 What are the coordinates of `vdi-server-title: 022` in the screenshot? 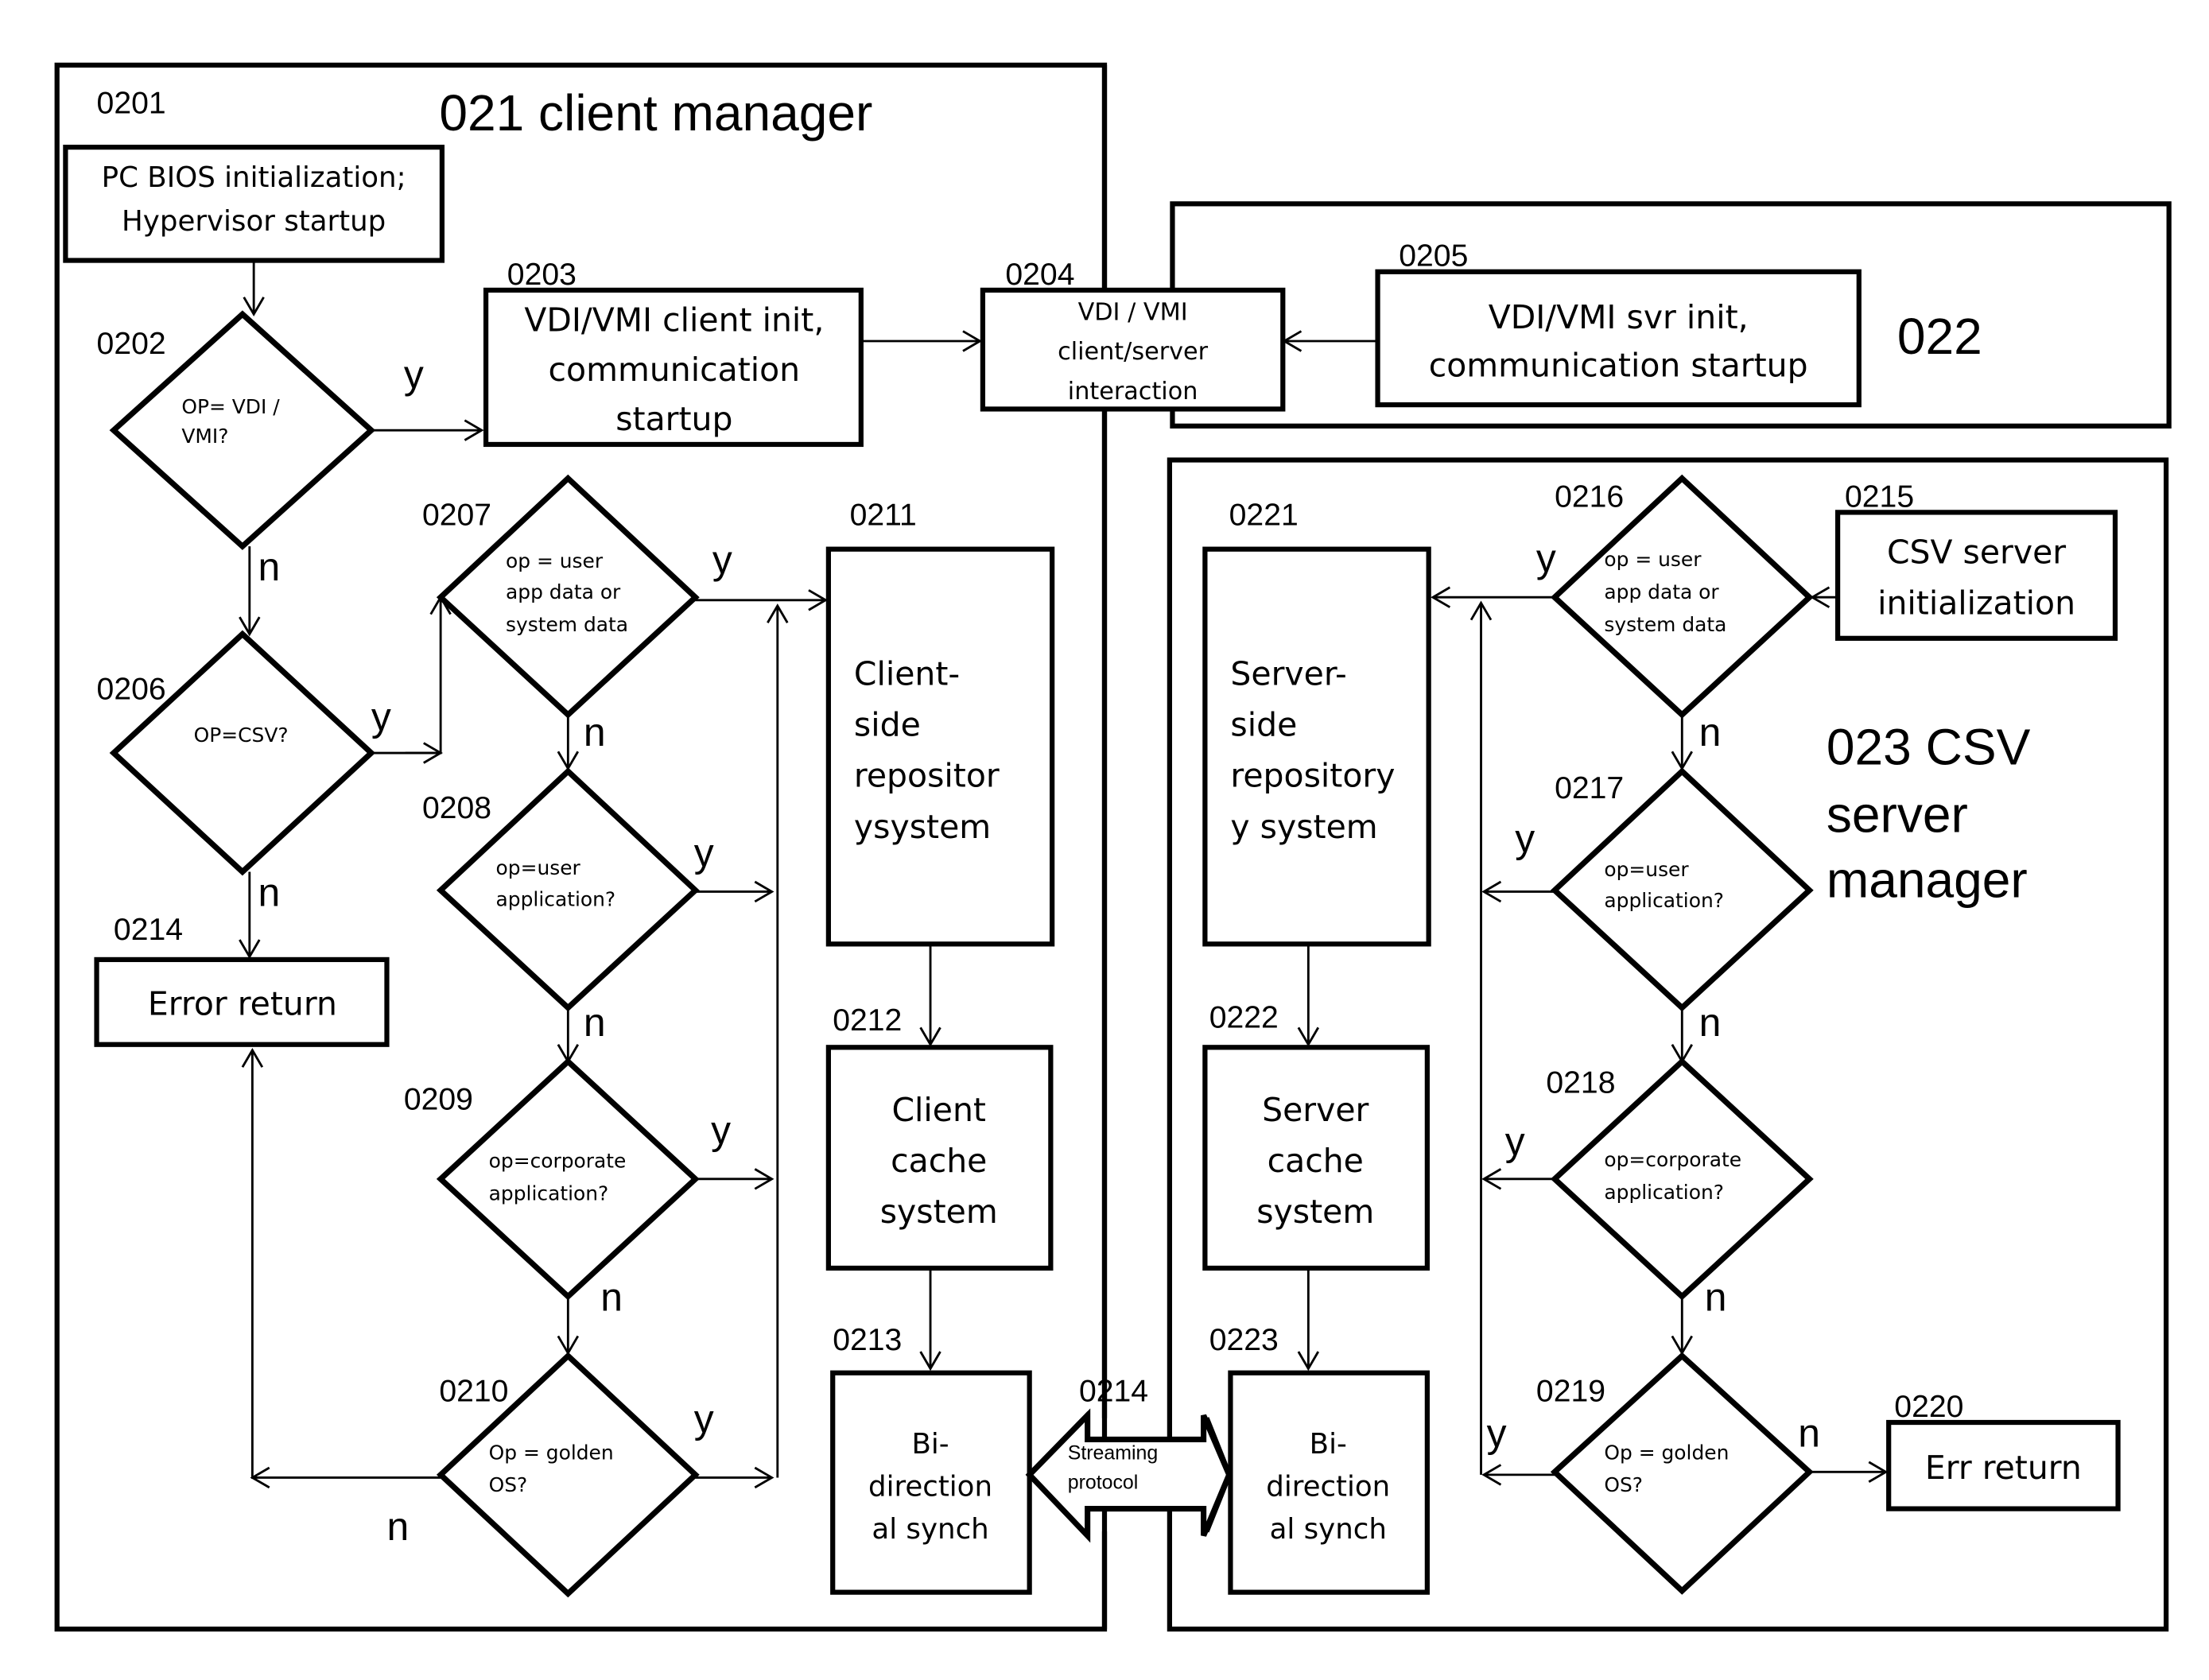 It's located at (1939, 336).